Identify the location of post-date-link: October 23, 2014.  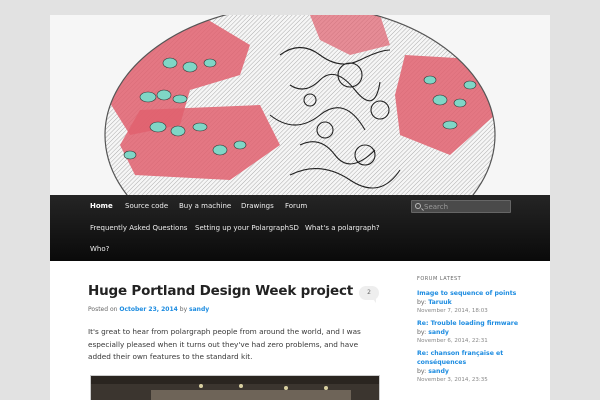
(148, 309).